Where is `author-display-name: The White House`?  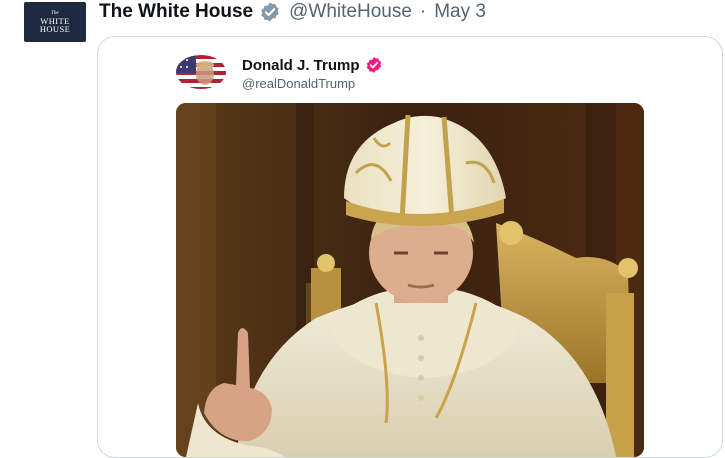
author-display-name: The White House is located at coordinates (176, 12).